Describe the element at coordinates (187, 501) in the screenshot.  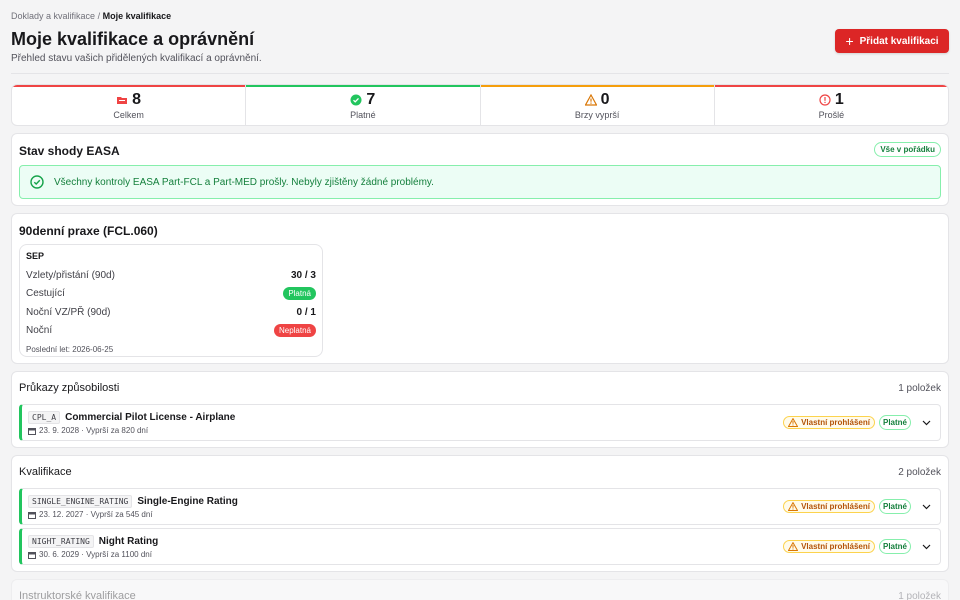
I see `item-name: Single-Engine Rating` at that location.